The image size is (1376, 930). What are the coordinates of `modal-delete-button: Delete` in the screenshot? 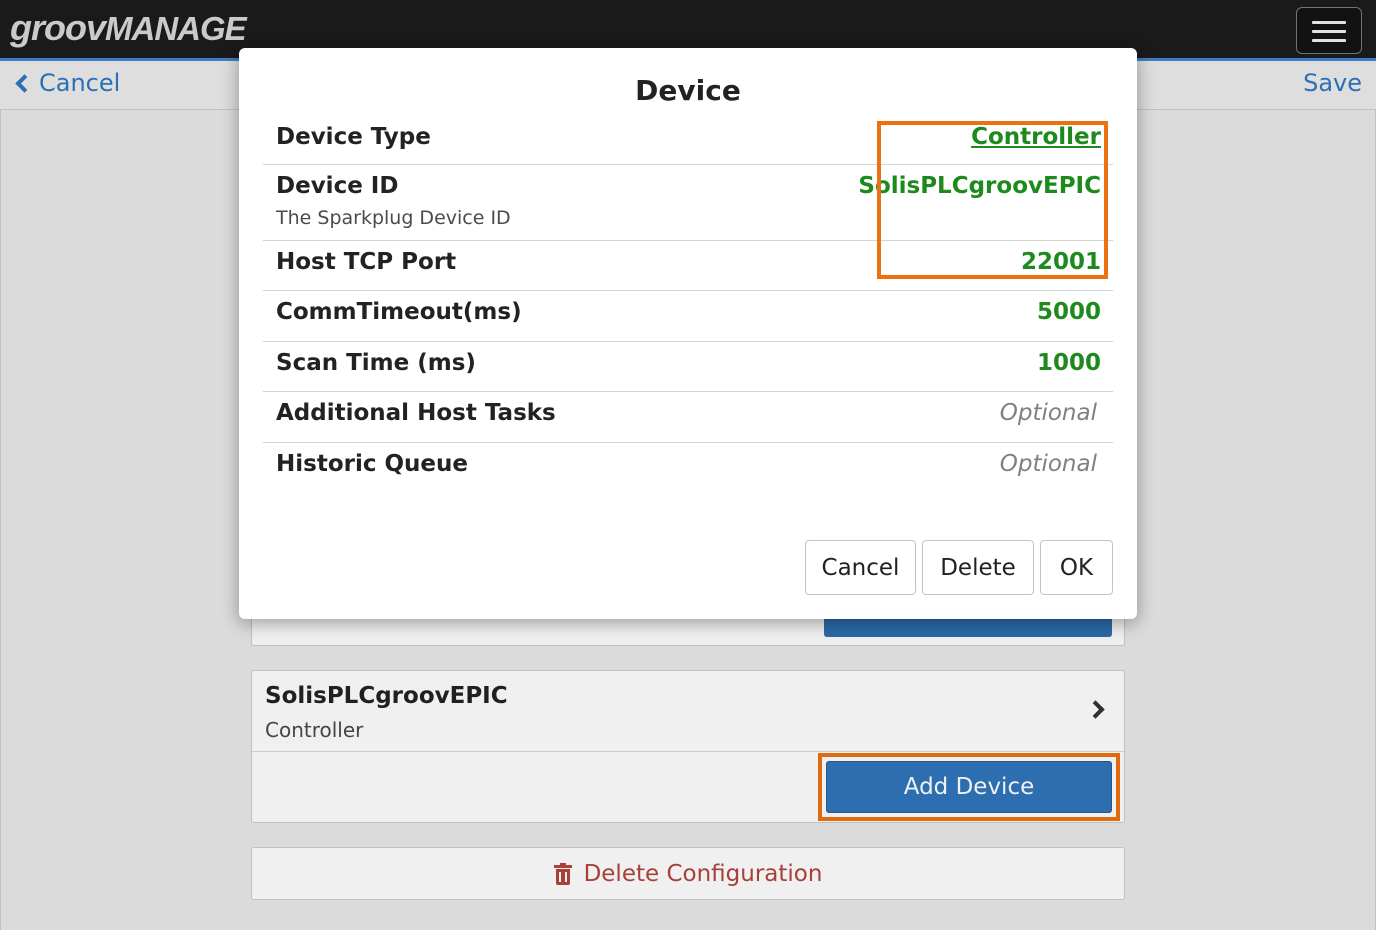 It's located at (978, 567).